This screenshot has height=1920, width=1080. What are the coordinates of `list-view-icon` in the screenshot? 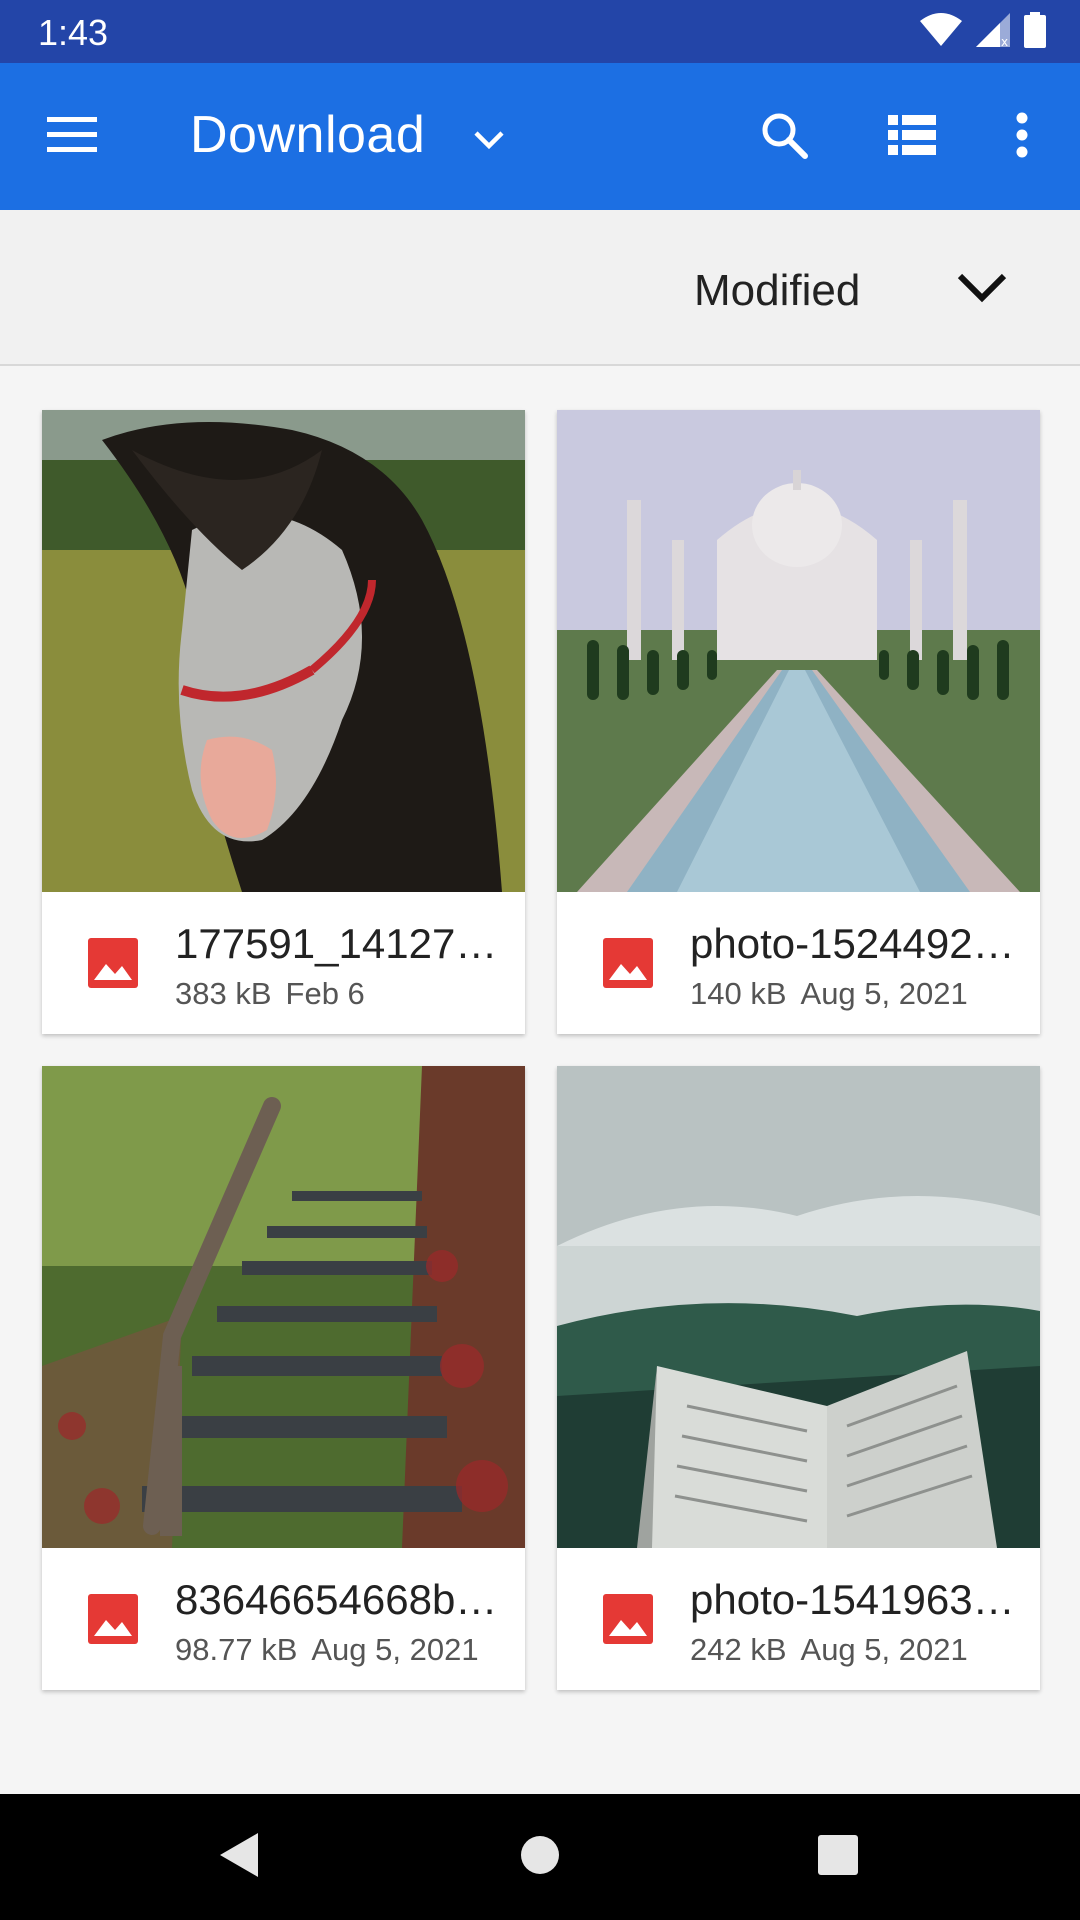 It's located at (912, 137).